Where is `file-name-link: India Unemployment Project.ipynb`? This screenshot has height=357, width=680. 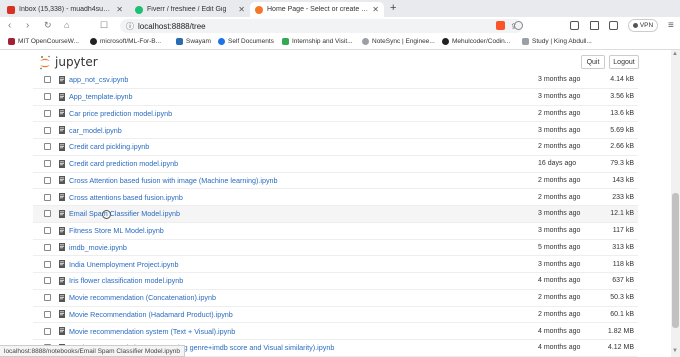 file-name-link: India Unemployment Project.ipynb is located at coordinates (123, 264).